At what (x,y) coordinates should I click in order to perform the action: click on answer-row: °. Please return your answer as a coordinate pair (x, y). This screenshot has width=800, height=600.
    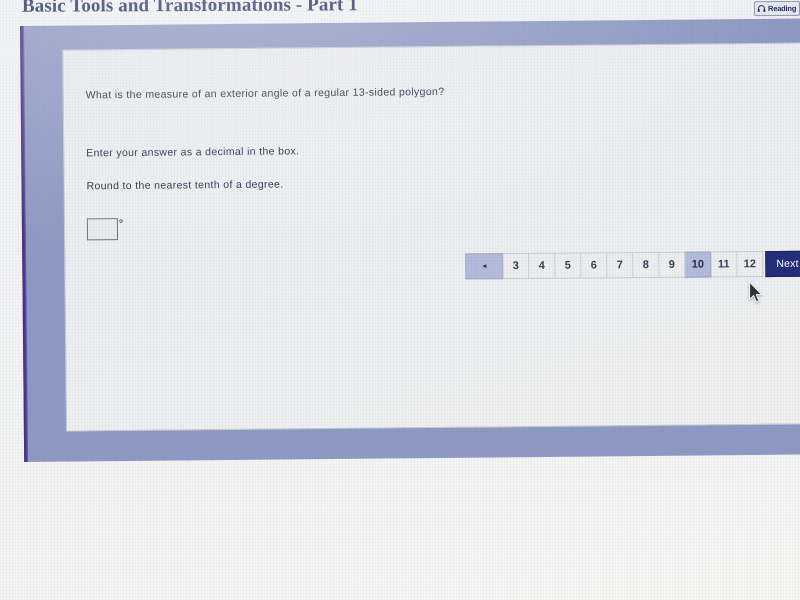
    Looking at the image, I should click on (105, 229).